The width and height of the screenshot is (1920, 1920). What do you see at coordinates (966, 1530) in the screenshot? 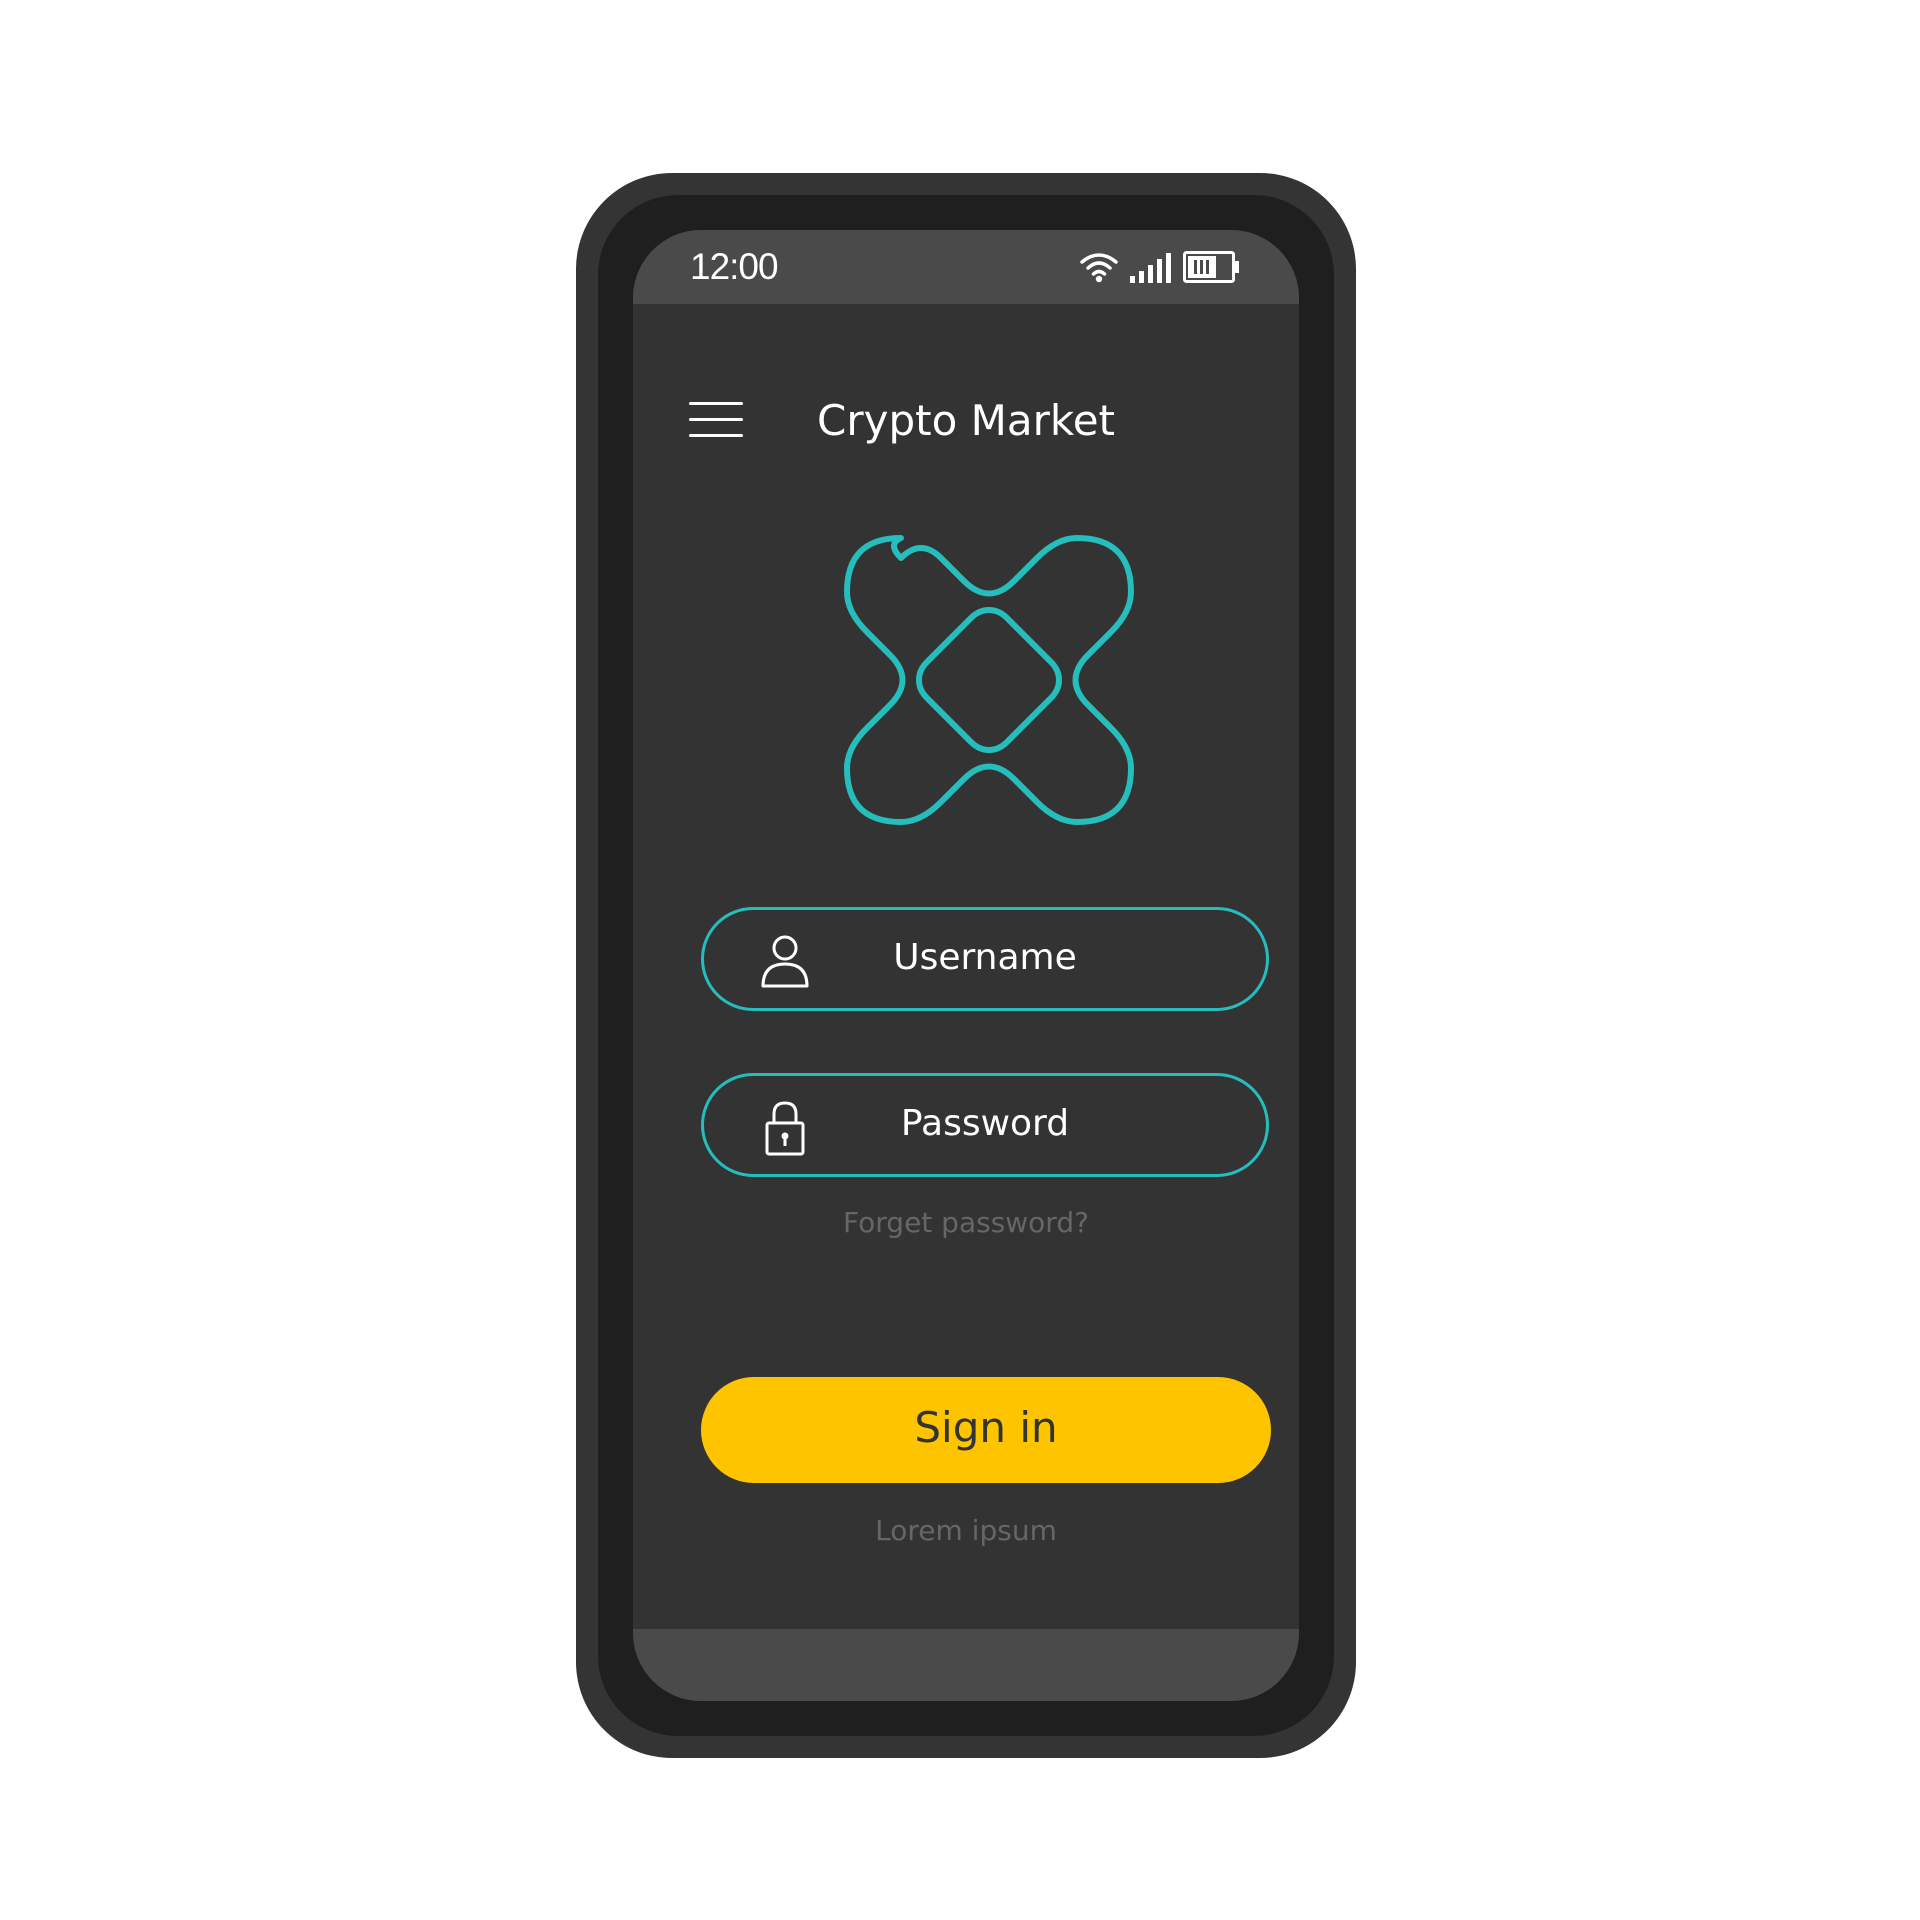
I see `footer-link: Lorem ipsum` at bounding box center [966, 1530].